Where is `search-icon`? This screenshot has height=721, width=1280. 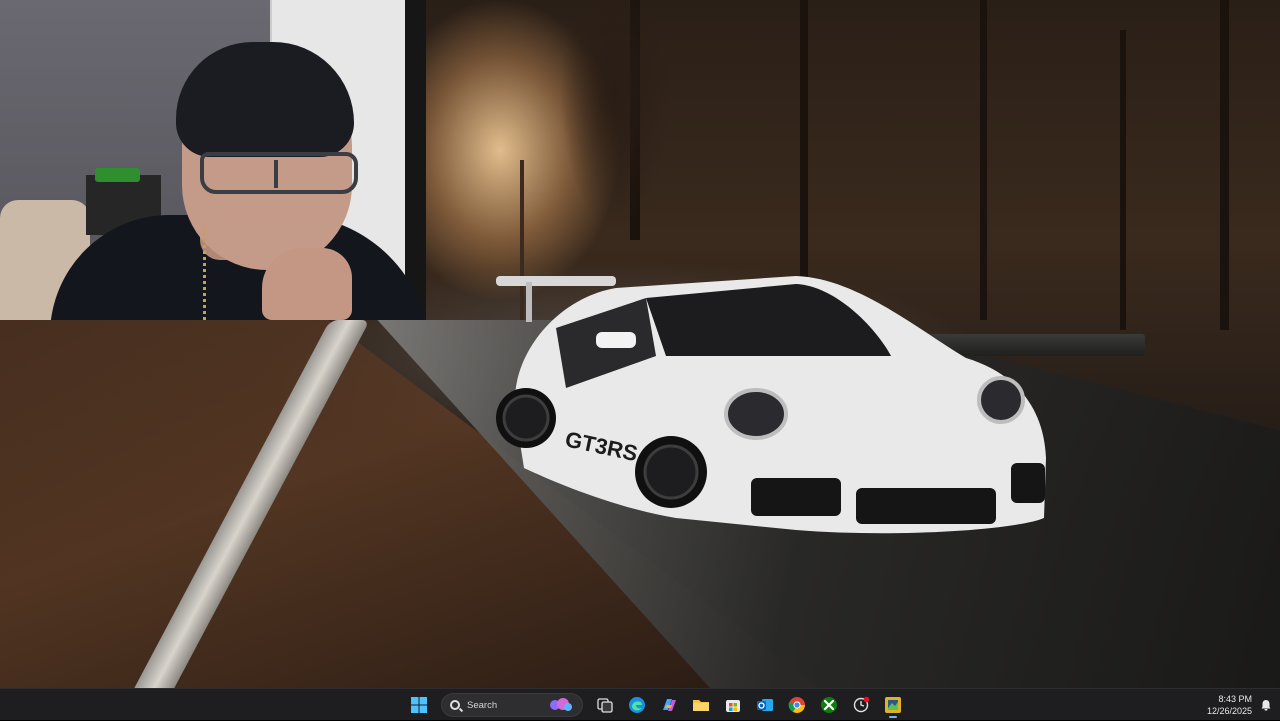 search-icon is located at coordinates (455, 705).